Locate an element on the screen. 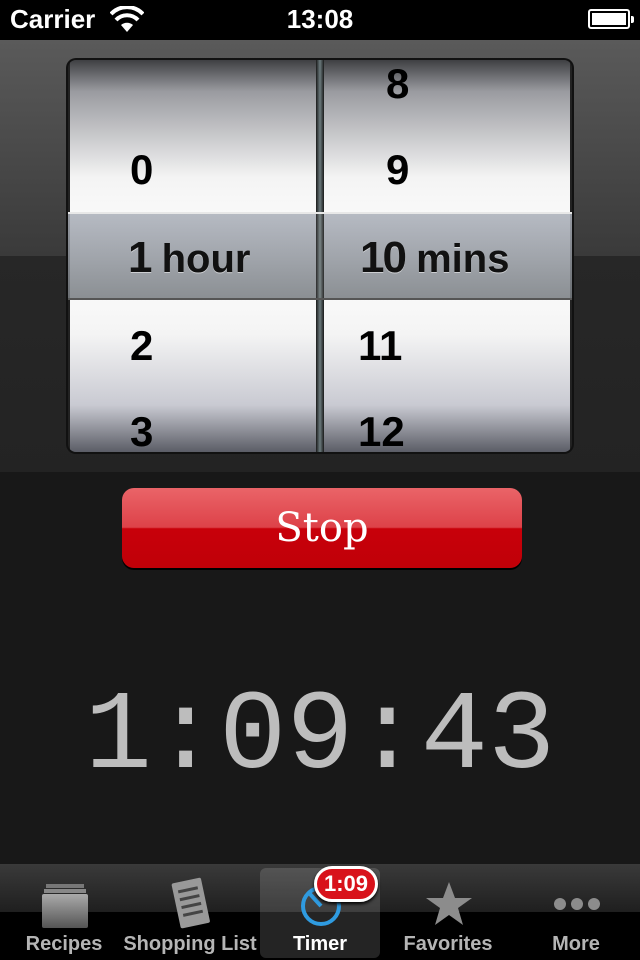  minutes-option: 12 is located at coordinates (381, 430).